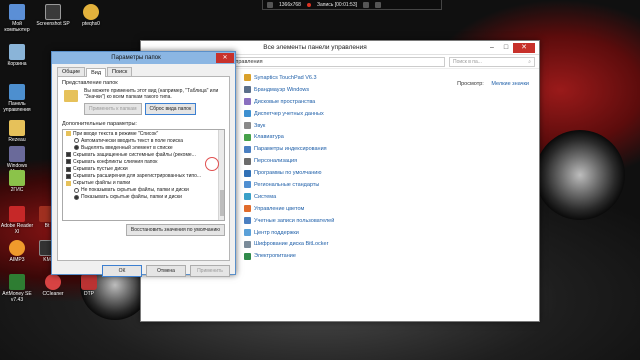  Describe the element at coordinates (304, 161) in the screenshot. I see `cp-item: Персонализация` at that location.